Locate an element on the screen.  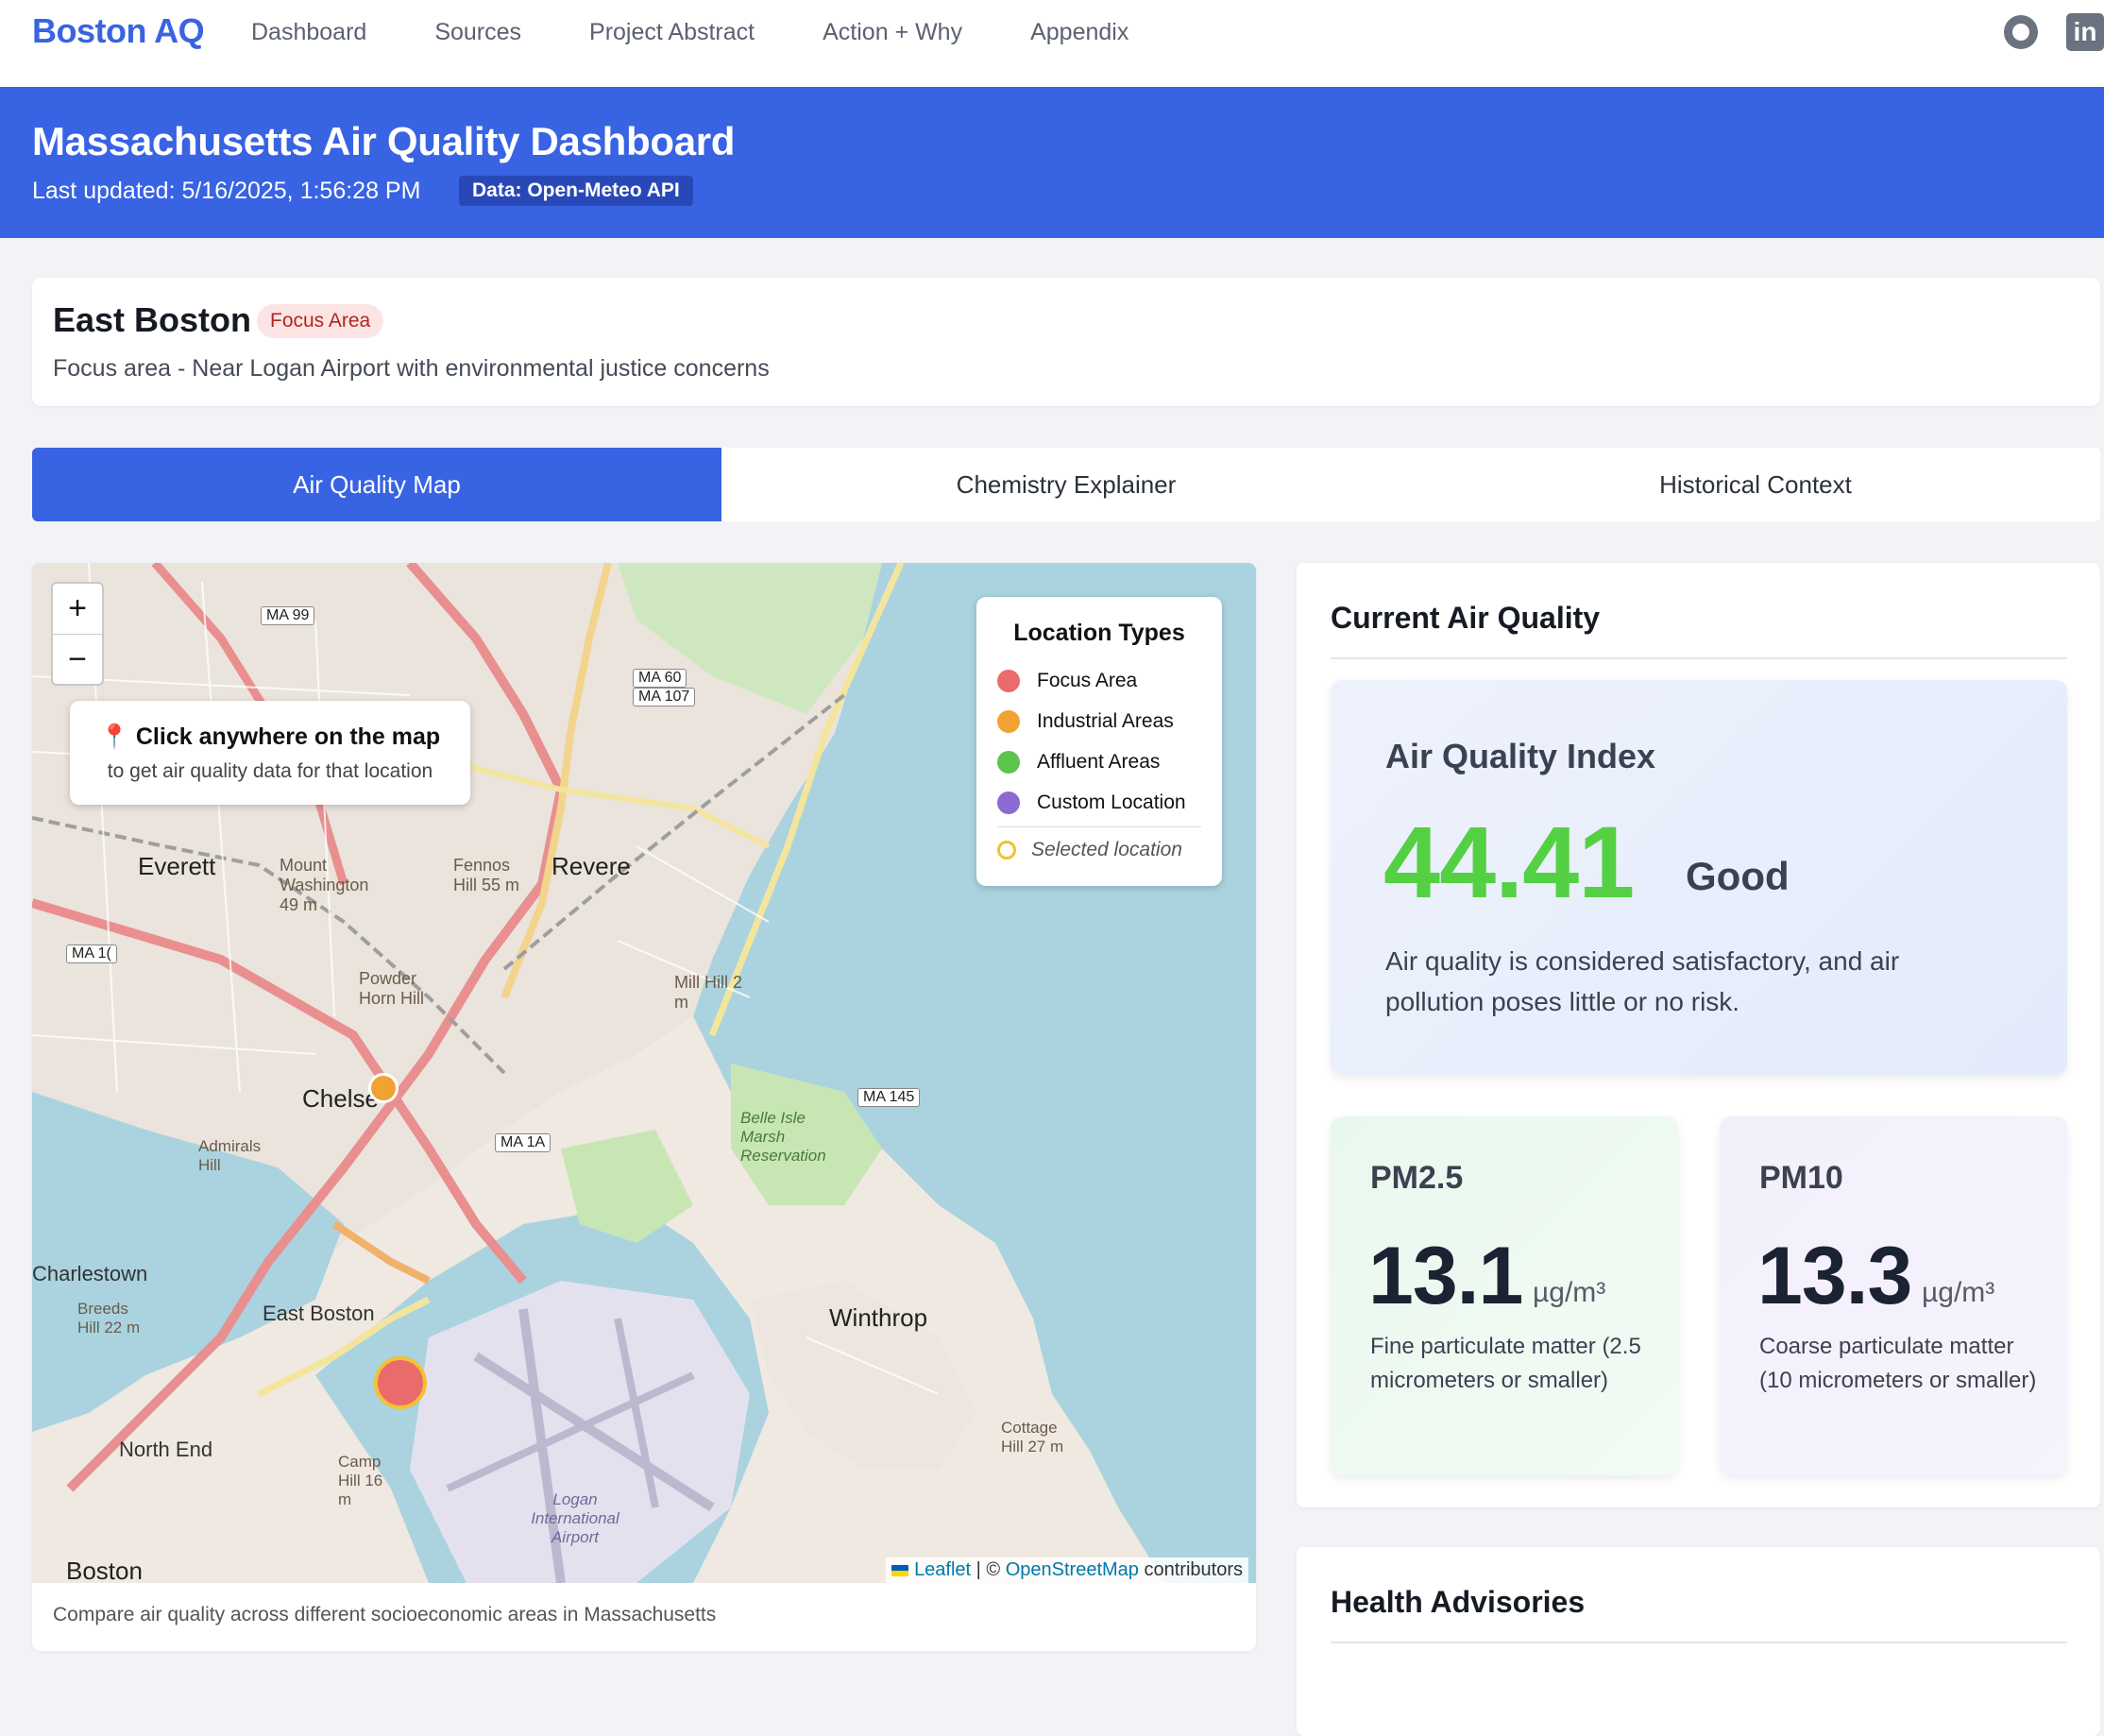
route-shield-ma1a: MA 1A is located at coordinates (523, 1143).